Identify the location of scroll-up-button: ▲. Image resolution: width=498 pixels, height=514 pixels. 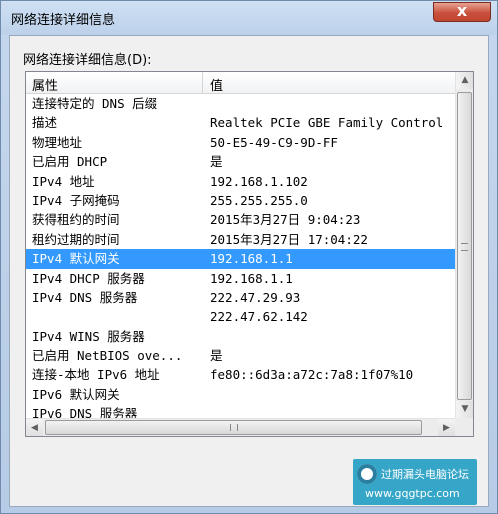
(464, 80).